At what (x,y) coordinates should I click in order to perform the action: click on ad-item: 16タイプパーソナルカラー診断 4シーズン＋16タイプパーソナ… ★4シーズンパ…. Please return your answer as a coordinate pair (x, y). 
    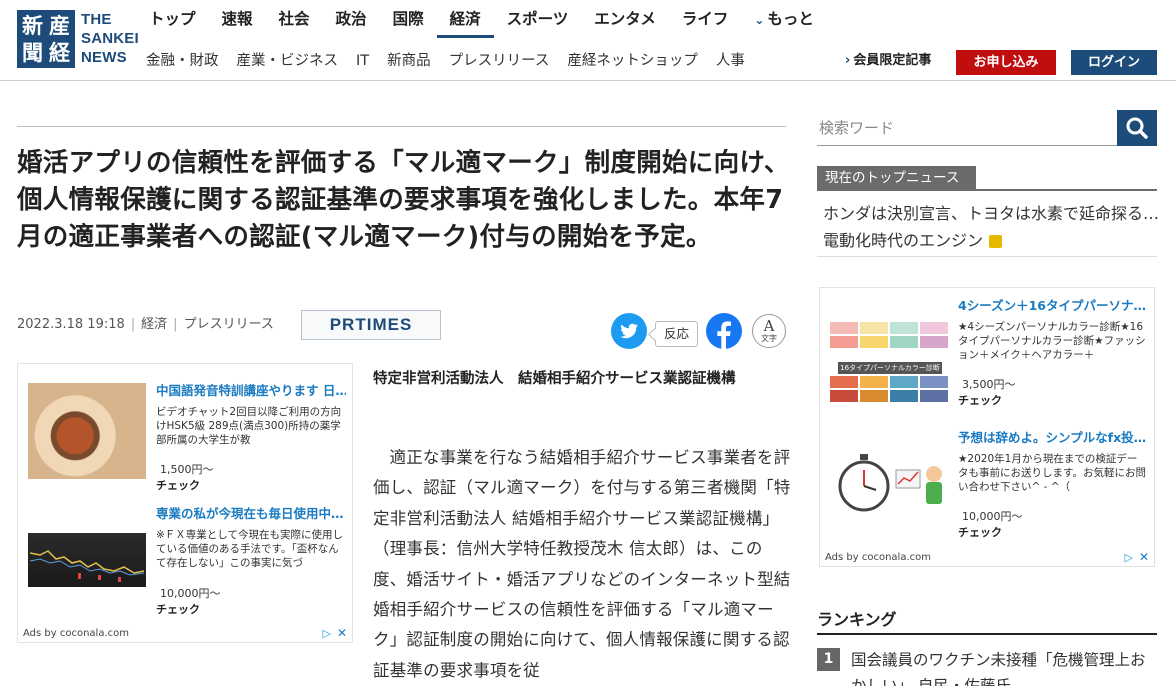
    Looking at the image, I should click on (988, 358).